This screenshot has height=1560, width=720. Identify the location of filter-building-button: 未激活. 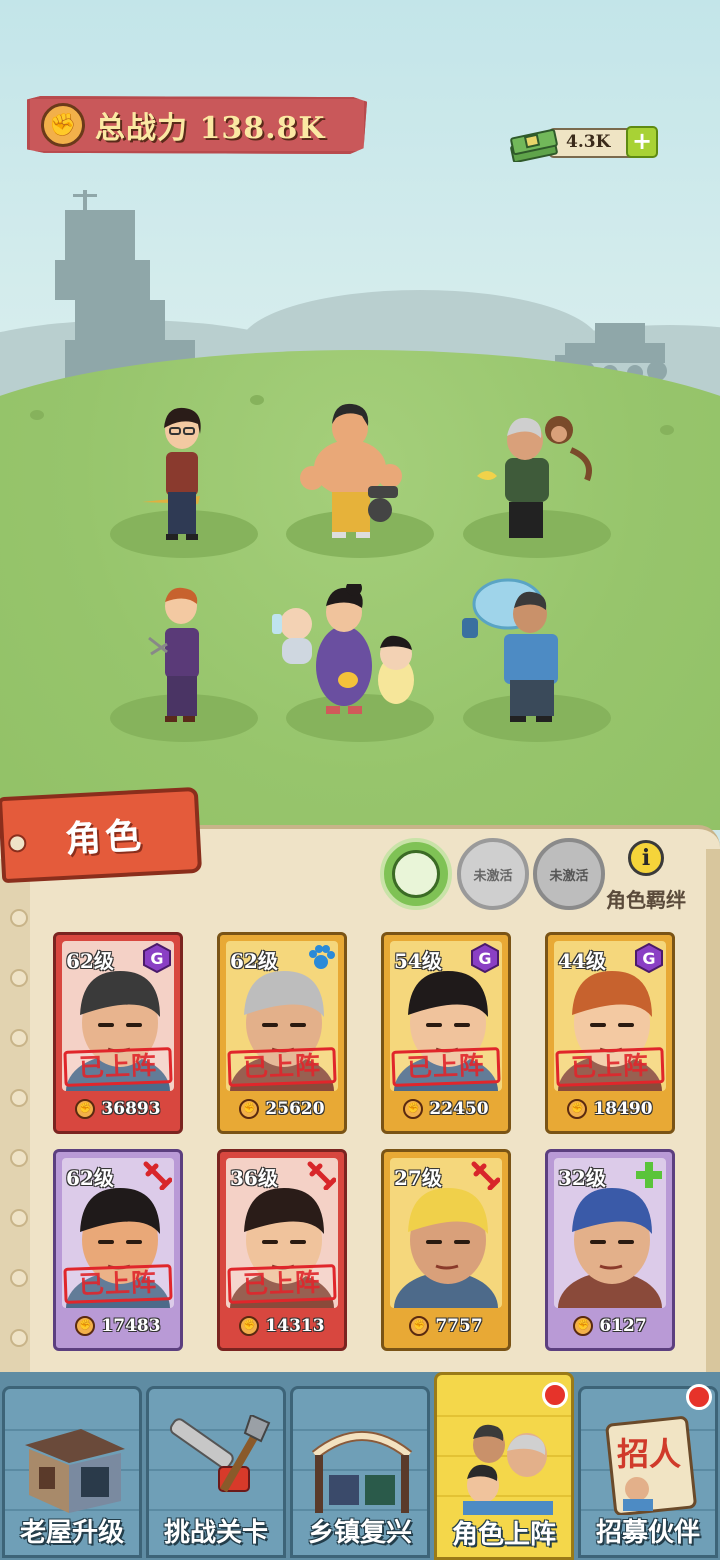
(493, 874).